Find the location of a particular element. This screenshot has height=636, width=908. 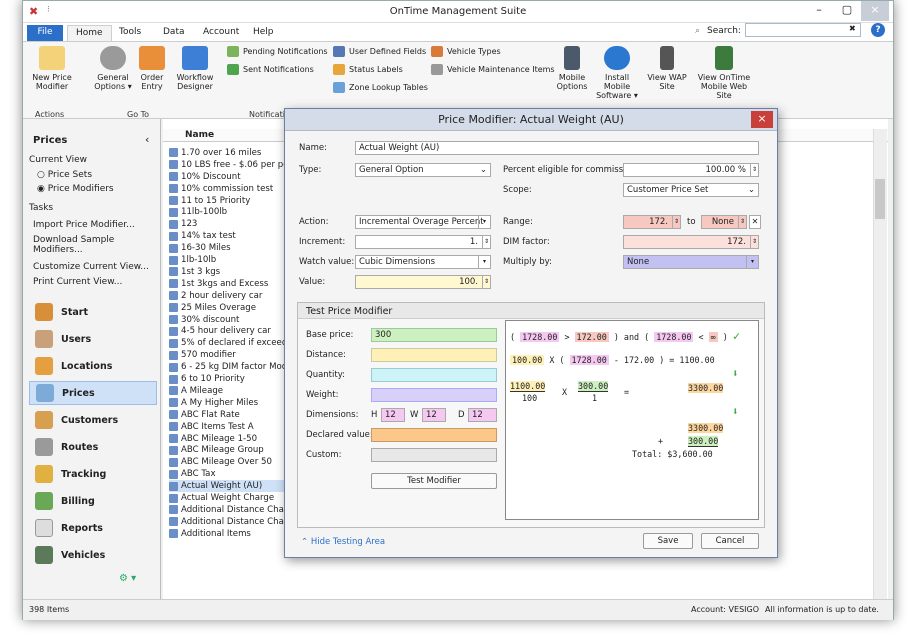

view-price-modifiers: ◉ Price Modifiers is located at coordinates (75, 189).